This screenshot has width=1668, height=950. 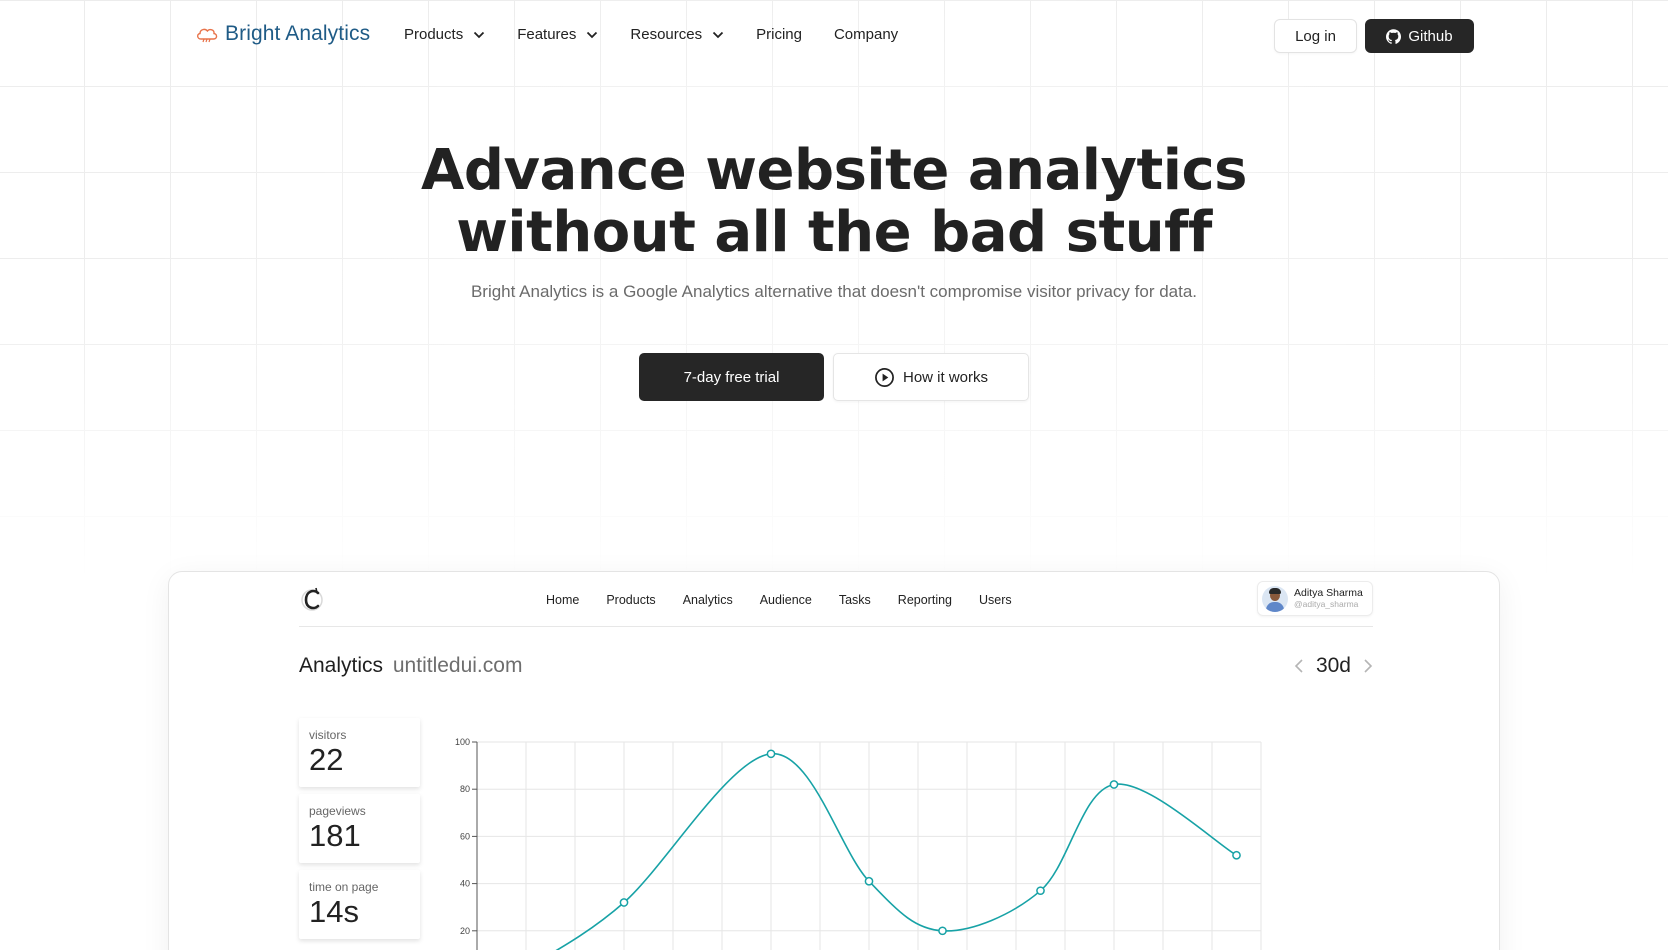 I want to click on period-value: 30d, so click(x=1333, y=665).